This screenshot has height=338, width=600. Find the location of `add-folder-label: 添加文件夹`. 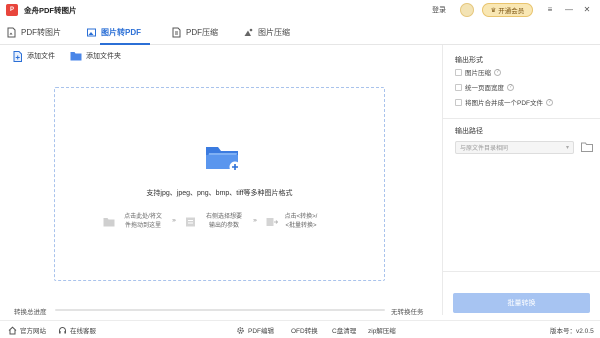

add-folder-label: 添加文件夹 is located at coordinates (103, 56).